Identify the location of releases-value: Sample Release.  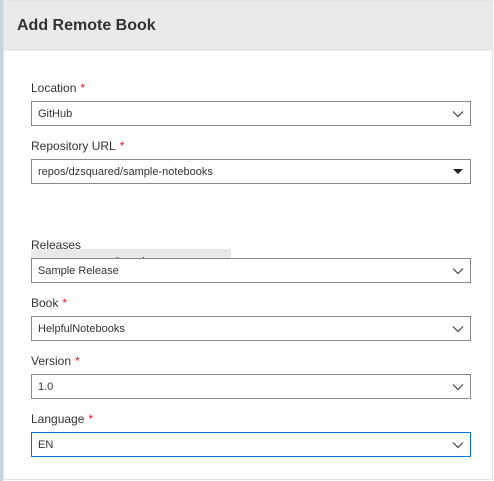
(78, 270).